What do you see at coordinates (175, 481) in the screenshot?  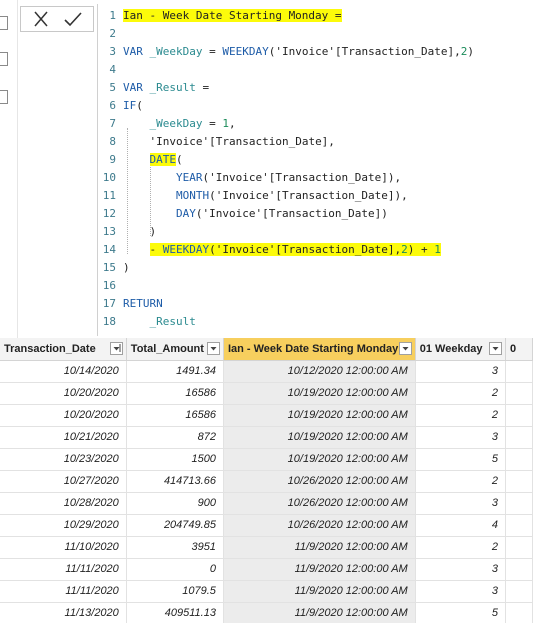 I see `table-cell: 414713.66` at bounding box center [175, 481].